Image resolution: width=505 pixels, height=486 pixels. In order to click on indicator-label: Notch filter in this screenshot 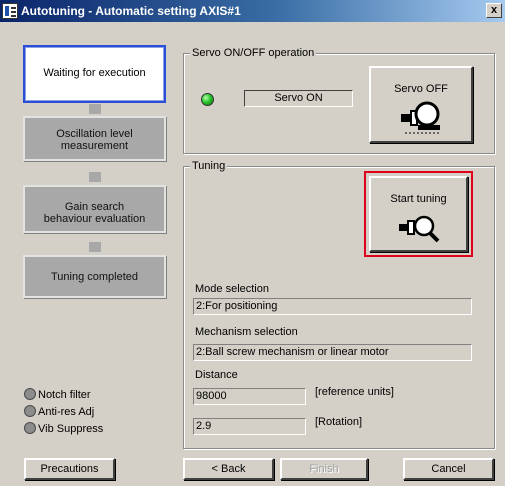, I will do `click(64, 395)`.